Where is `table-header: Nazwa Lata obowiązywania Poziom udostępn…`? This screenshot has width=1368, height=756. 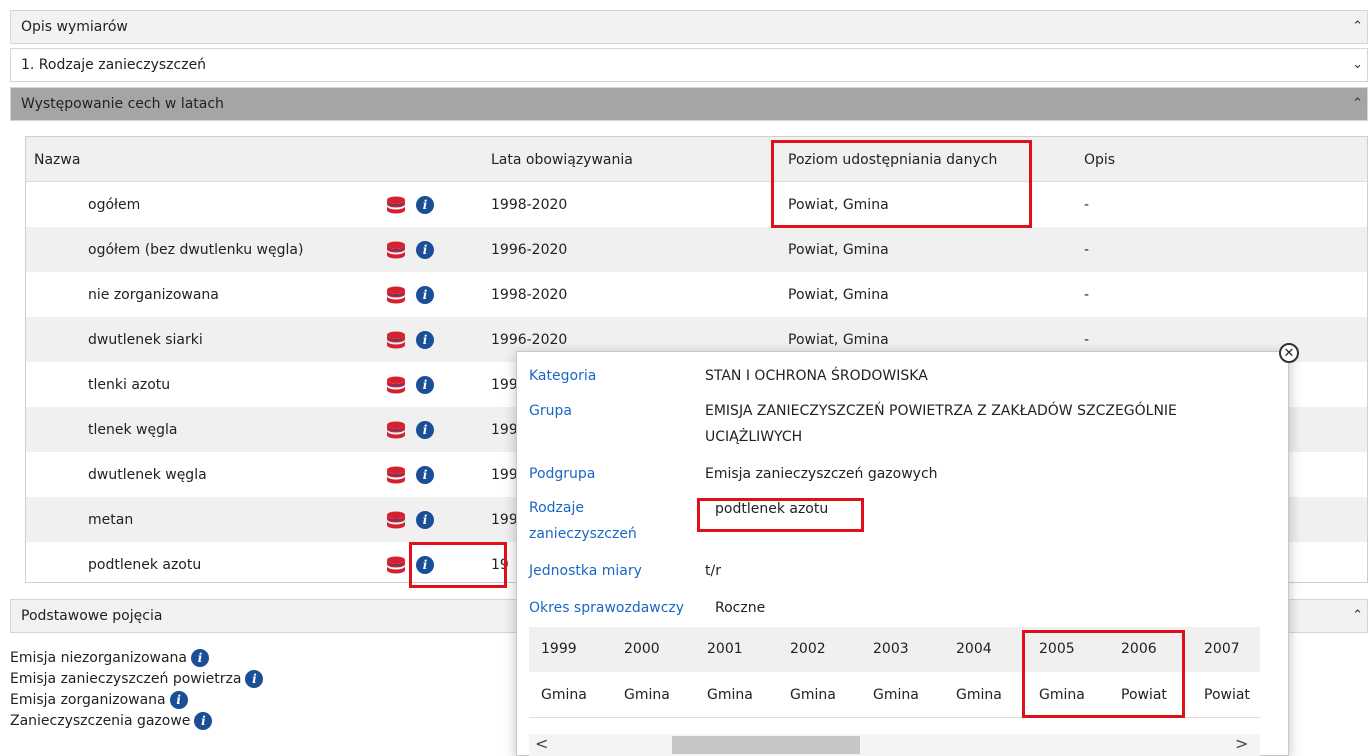
table-header: Nazwa Lata obowiązywania Poziom udostępn… is located at coordinates (696, 159).